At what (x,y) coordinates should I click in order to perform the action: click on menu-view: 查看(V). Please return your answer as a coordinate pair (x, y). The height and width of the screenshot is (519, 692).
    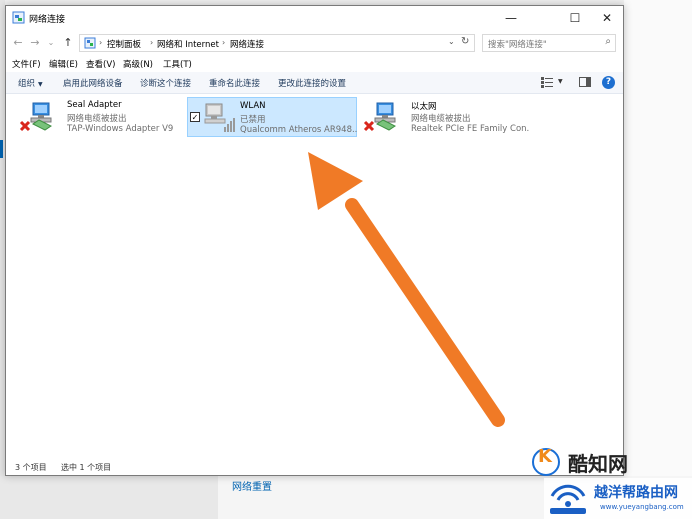
    Looking at the image, I should click on (100, 64).